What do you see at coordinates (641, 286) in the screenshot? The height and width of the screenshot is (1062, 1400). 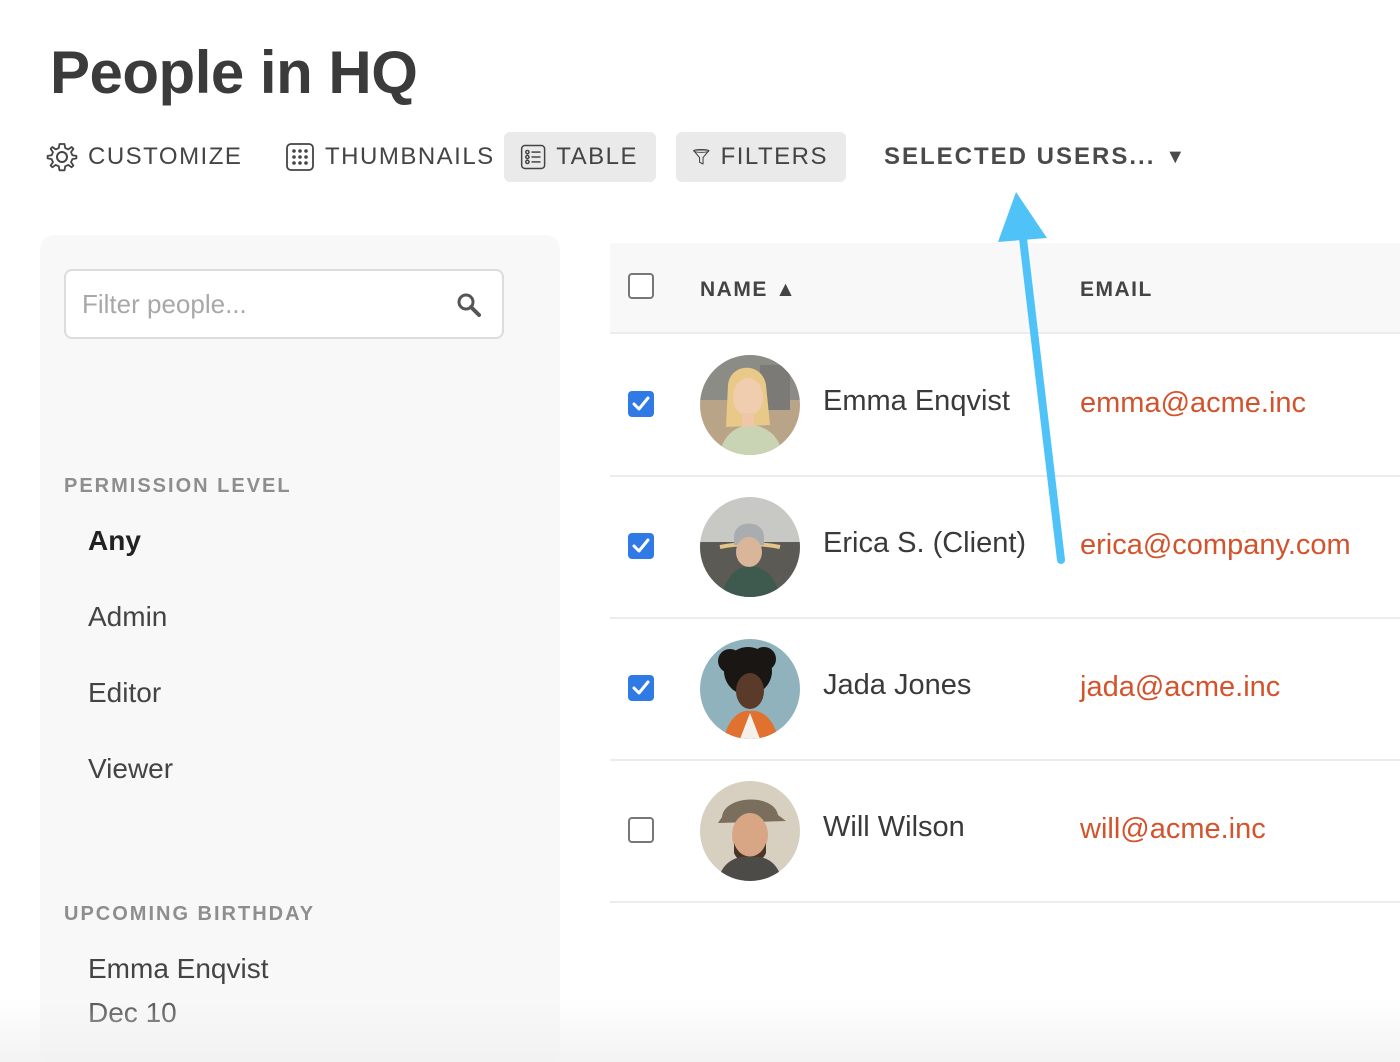 I see `select-all-checkbox` at bounding box center [641, 286].